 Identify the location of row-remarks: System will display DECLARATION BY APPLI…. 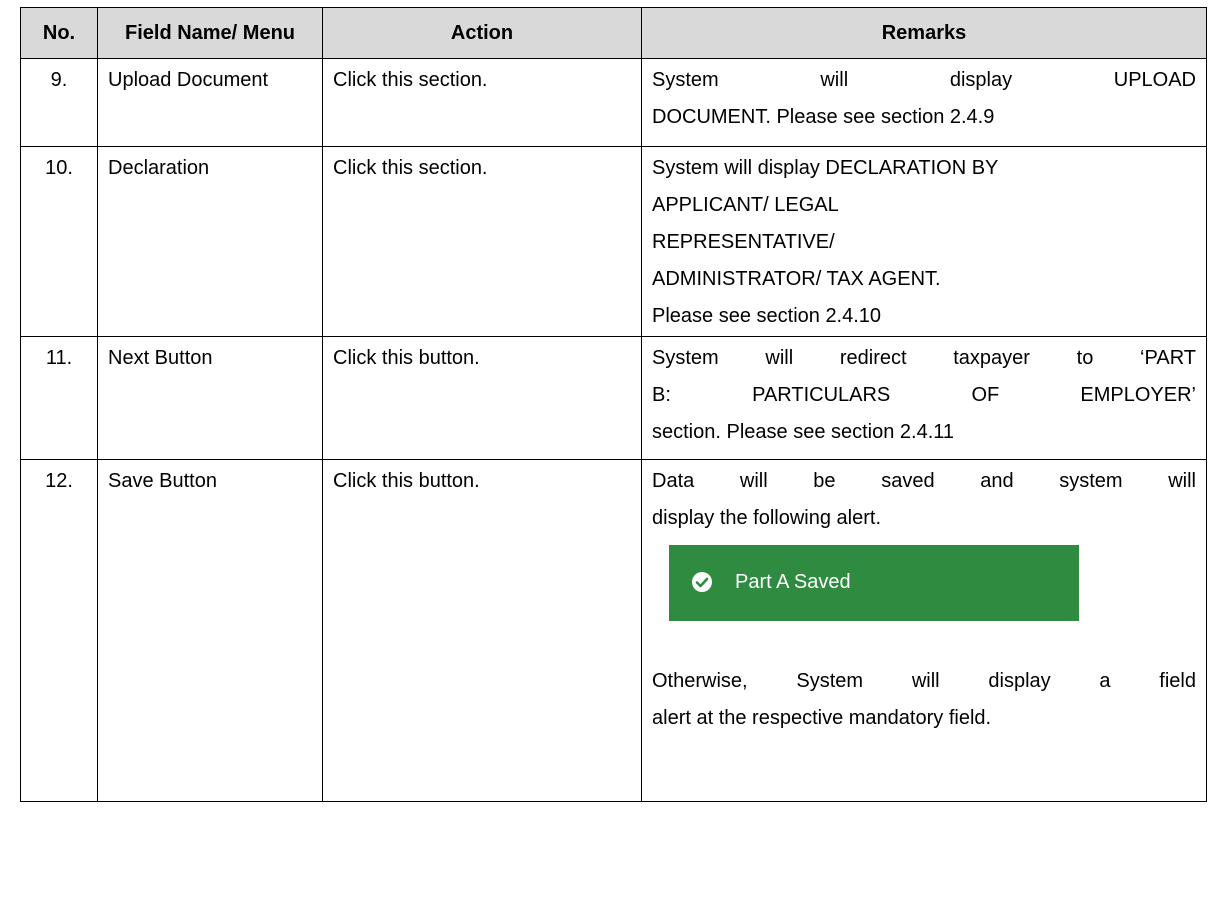
(924, 241).